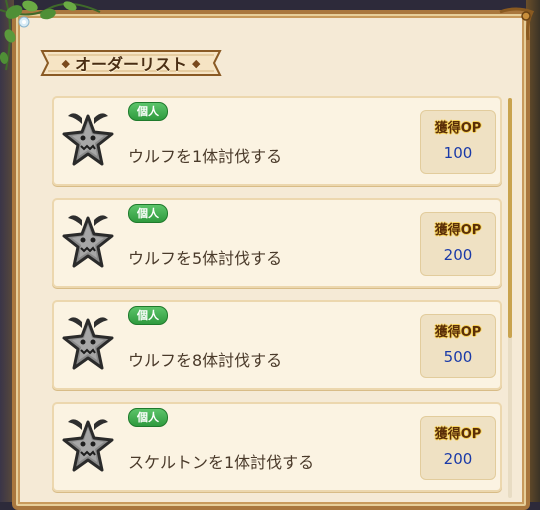 This screenshot has height=510, width=540. Describe the element at coordinates (458, 142) in the screenshot. I see `op-reward-box: 獲得OP 100` at that location.